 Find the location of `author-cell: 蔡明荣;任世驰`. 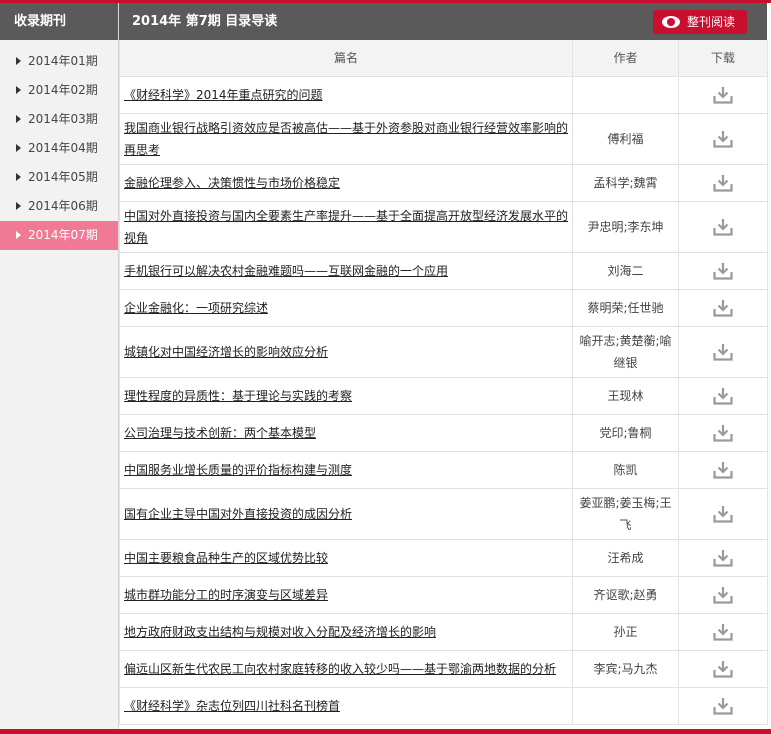

author-cell: 蔡明荣;任世驰 is located at coordinates (625, 307).